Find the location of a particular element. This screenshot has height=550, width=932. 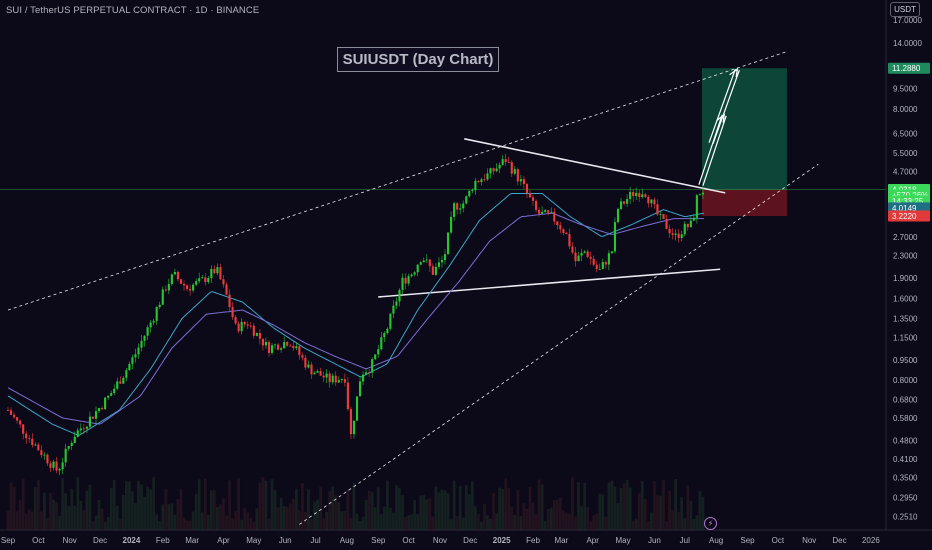

currency-selector: USDT is located at coordinates (905, 9).